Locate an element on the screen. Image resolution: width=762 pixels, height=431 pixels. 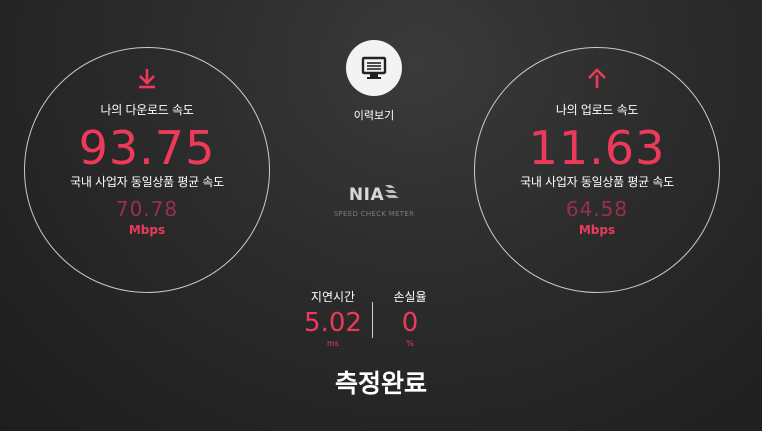
history-button is located at coordinates (374, 68).